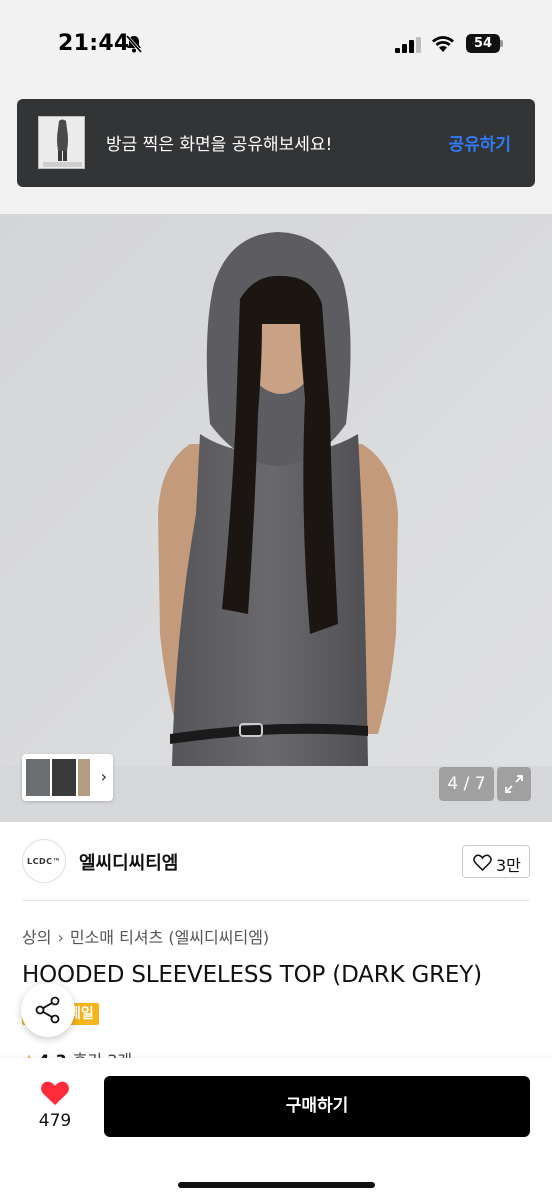  What do you see at coordinates (508, 865) in the screenshot?
I see `brand-like-count: 3만` at bounding box center [508, 865].